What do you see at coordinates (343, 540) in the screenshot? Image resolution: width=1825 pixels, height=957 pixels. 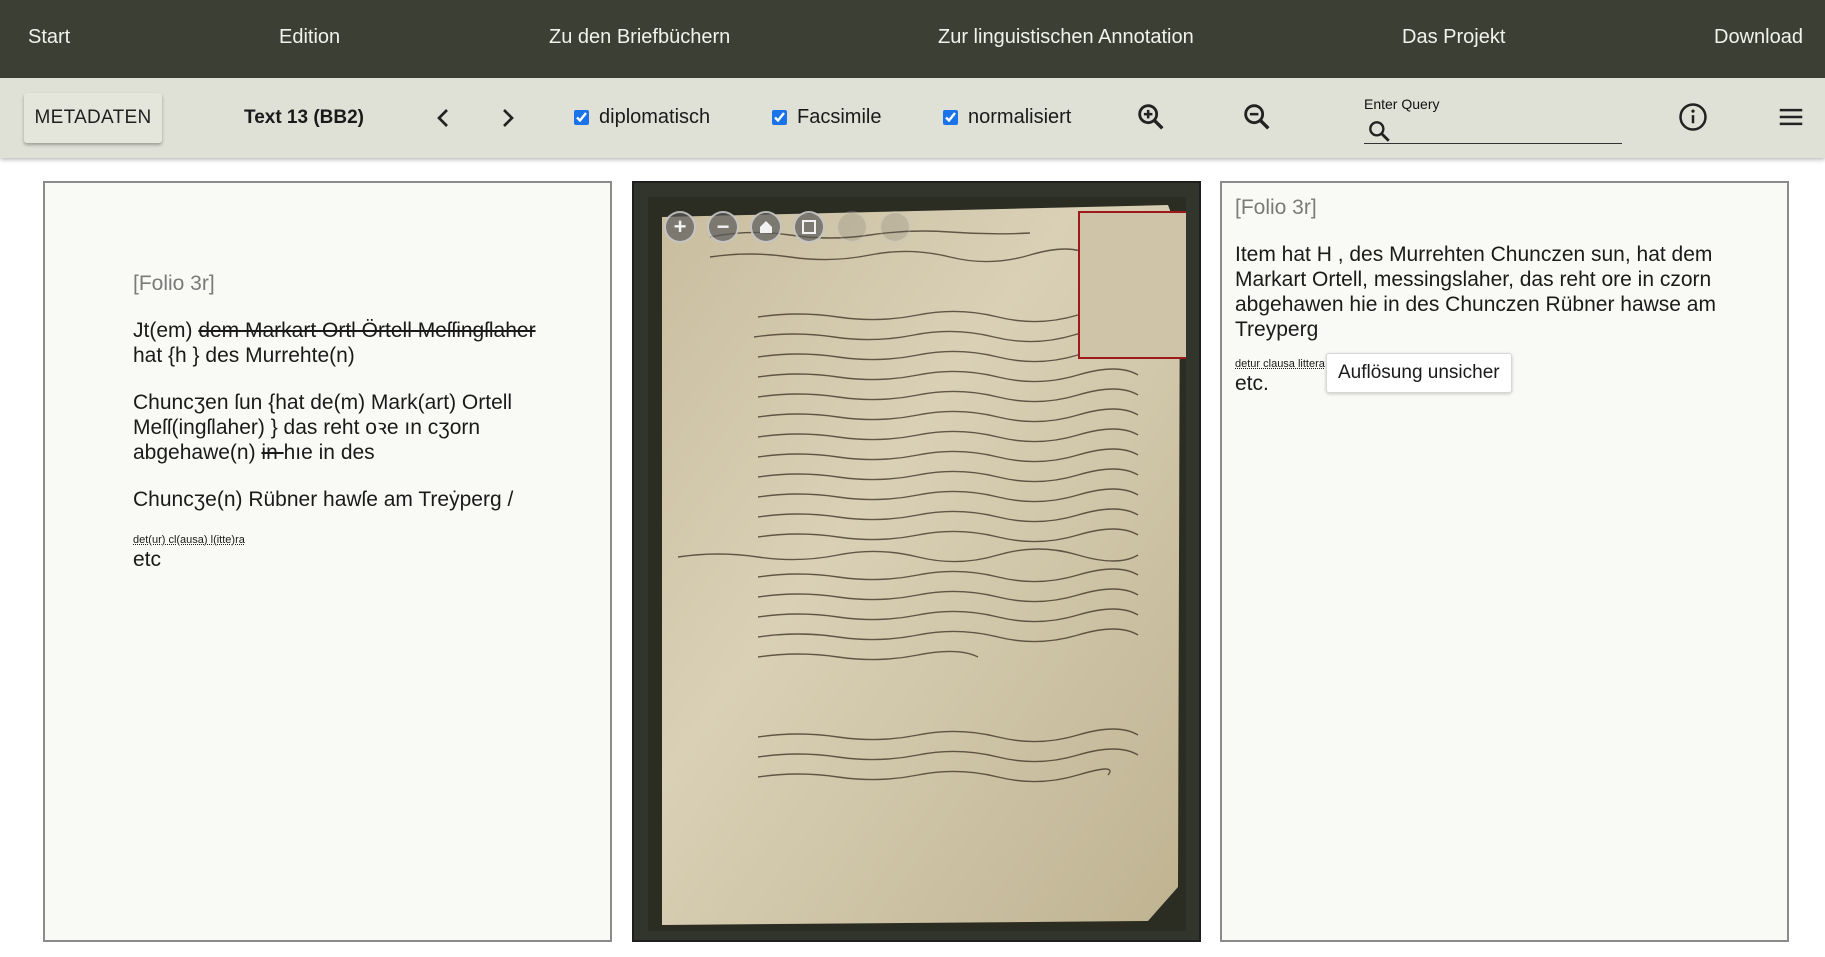 I see `abbreviation-note: det(ur) cl(ausa) l(itte)ra` at bounding box center [343, 540].